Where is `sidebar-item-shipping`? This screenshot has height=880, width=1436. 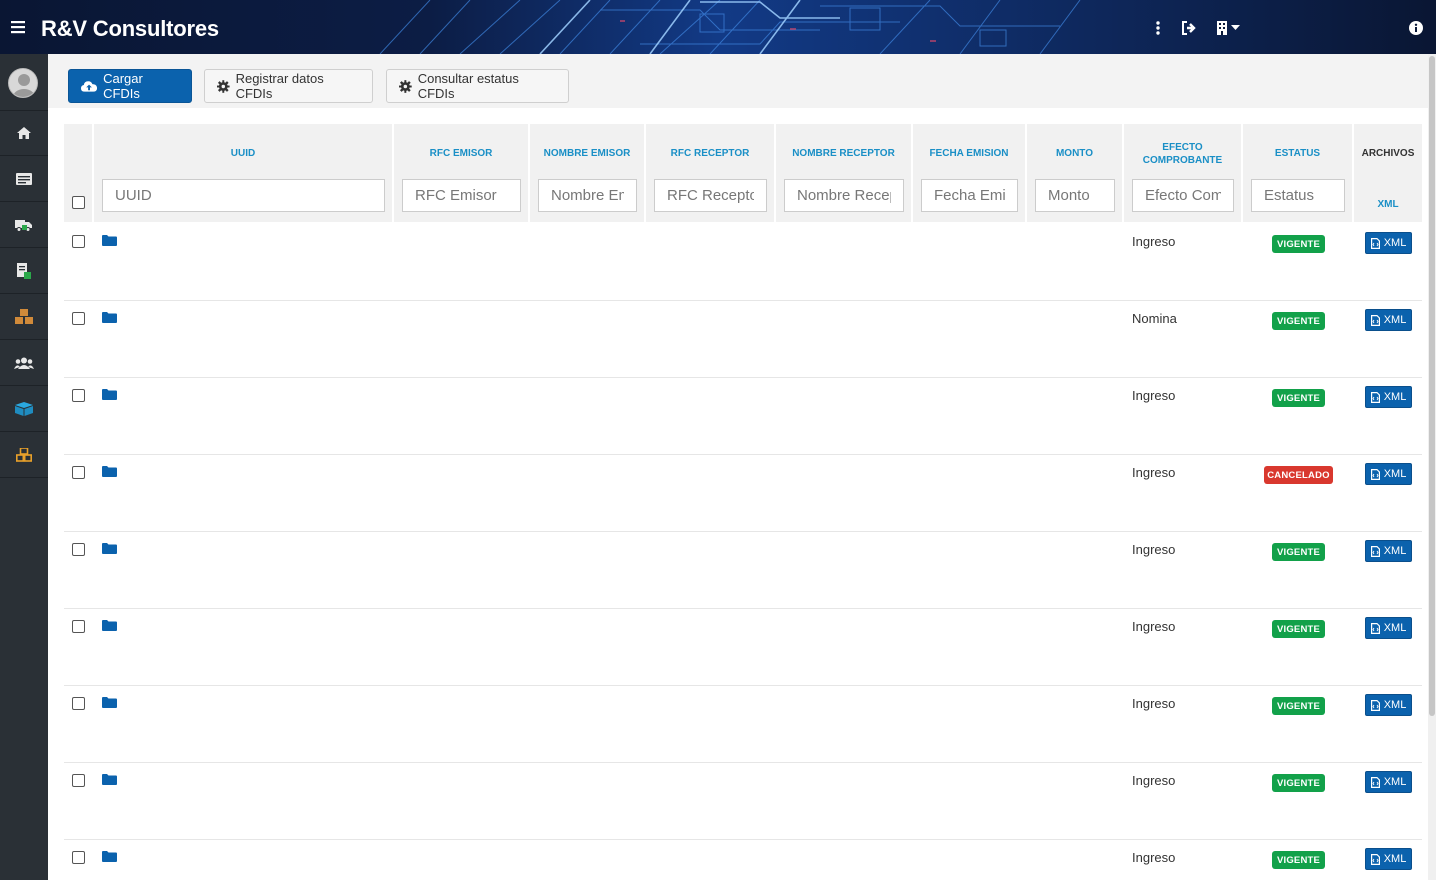 sidebar-item-shipping is located at coordinates (24, 225).